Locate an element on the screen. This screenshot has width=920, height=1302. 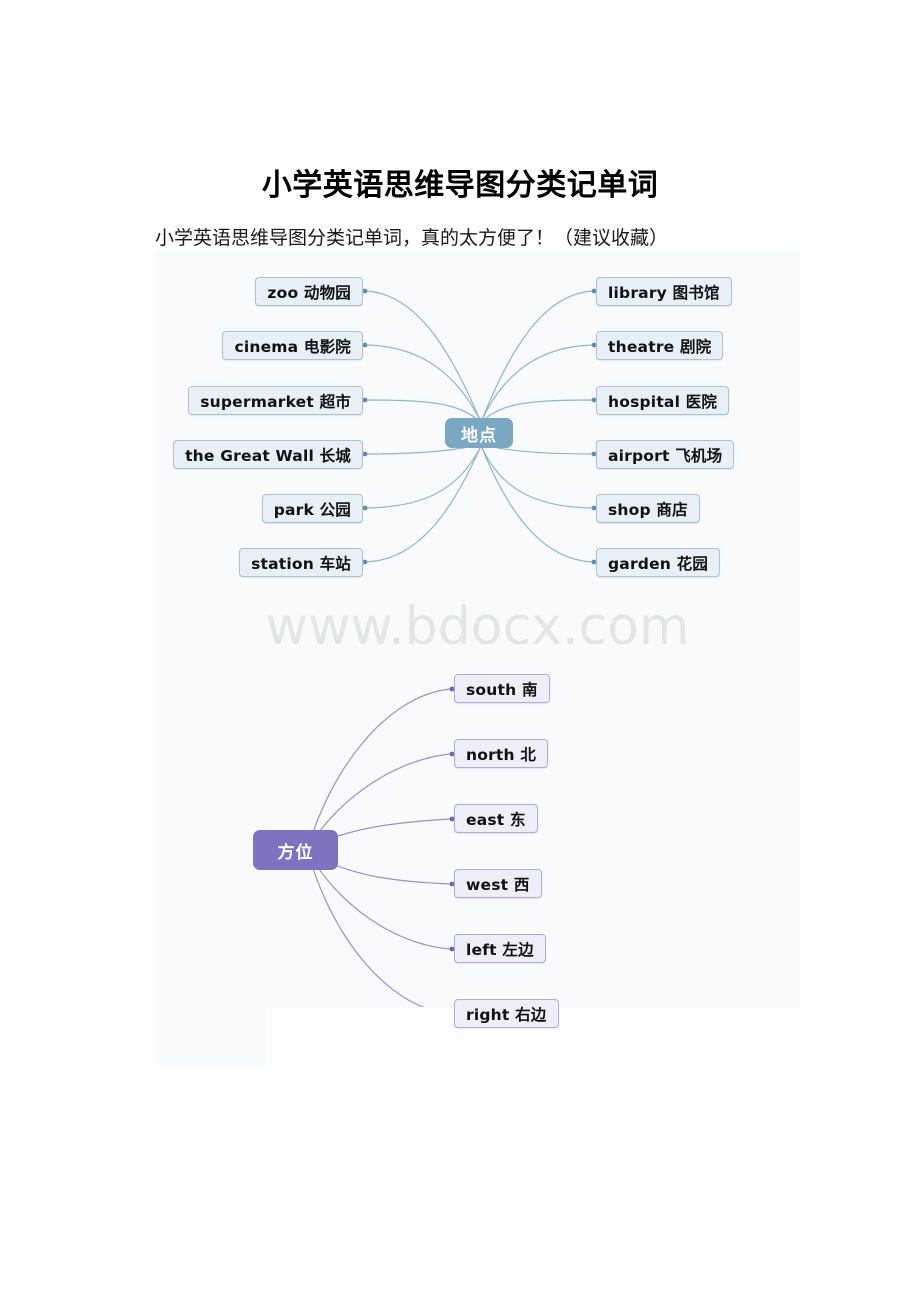
node-theatre: theatre 剧院 is located at coordinates (660, 345).